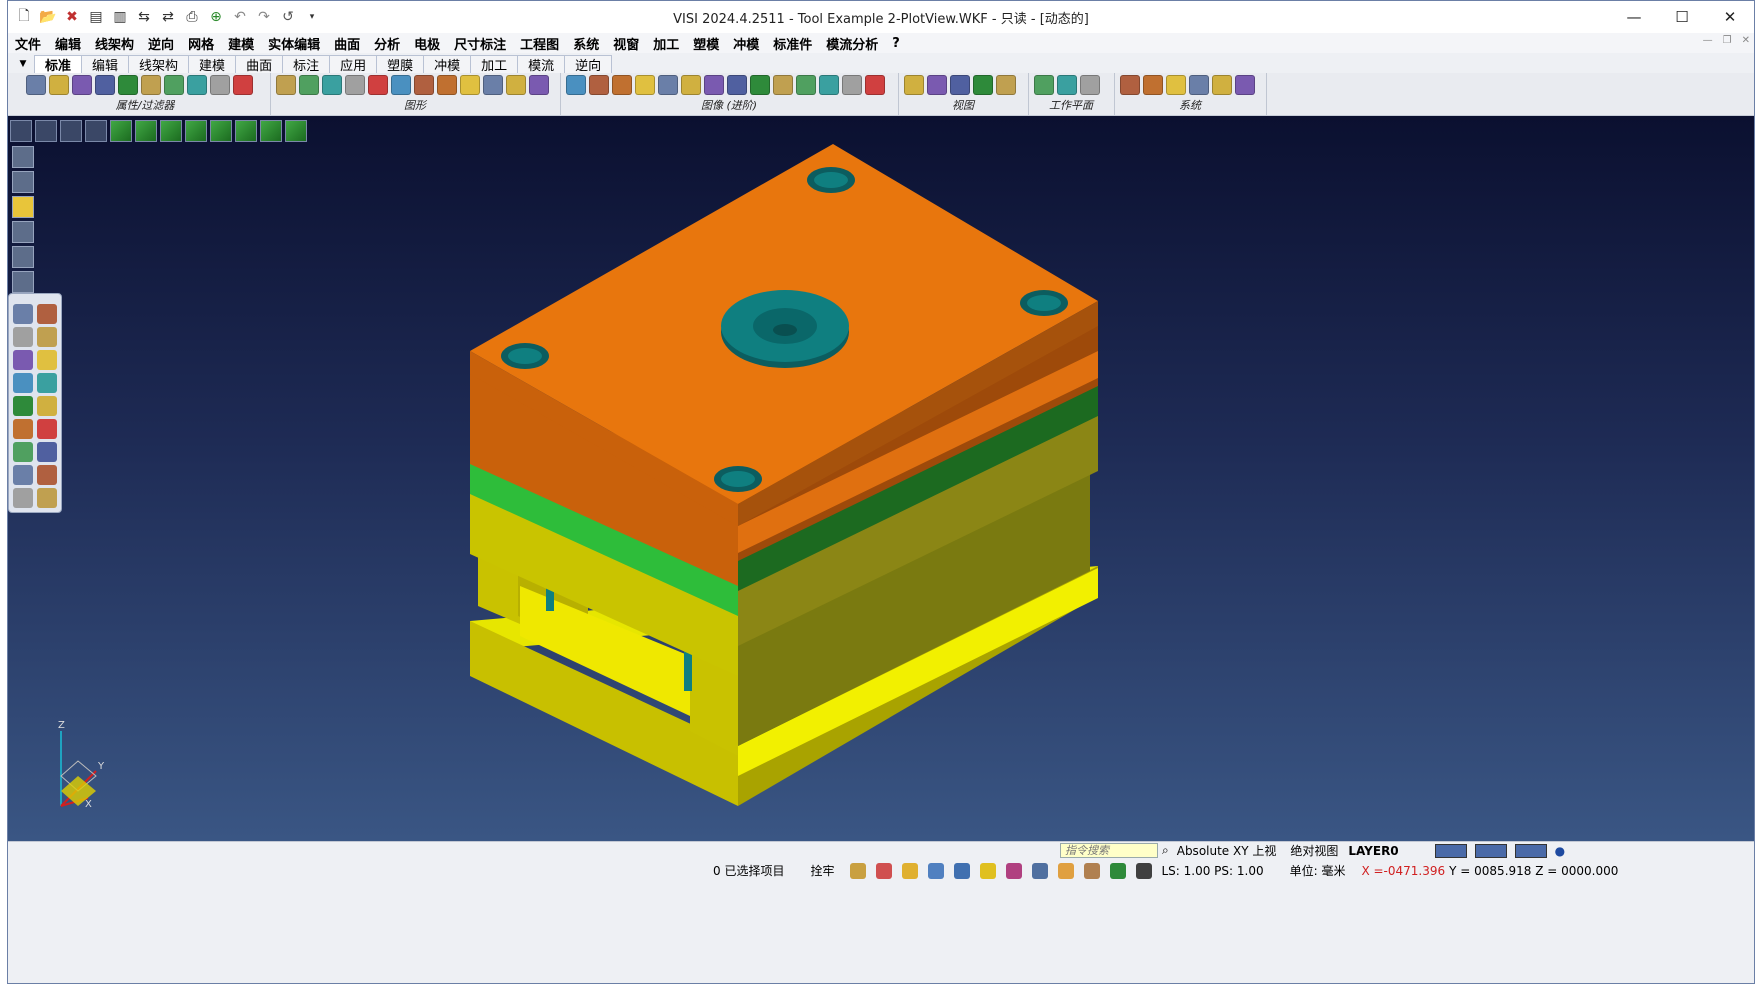 The width and height of the screenshot is (1762, 990). Describe the element at coordinates (884, 870) in the screenshot. I see `filter-icon` at that location.